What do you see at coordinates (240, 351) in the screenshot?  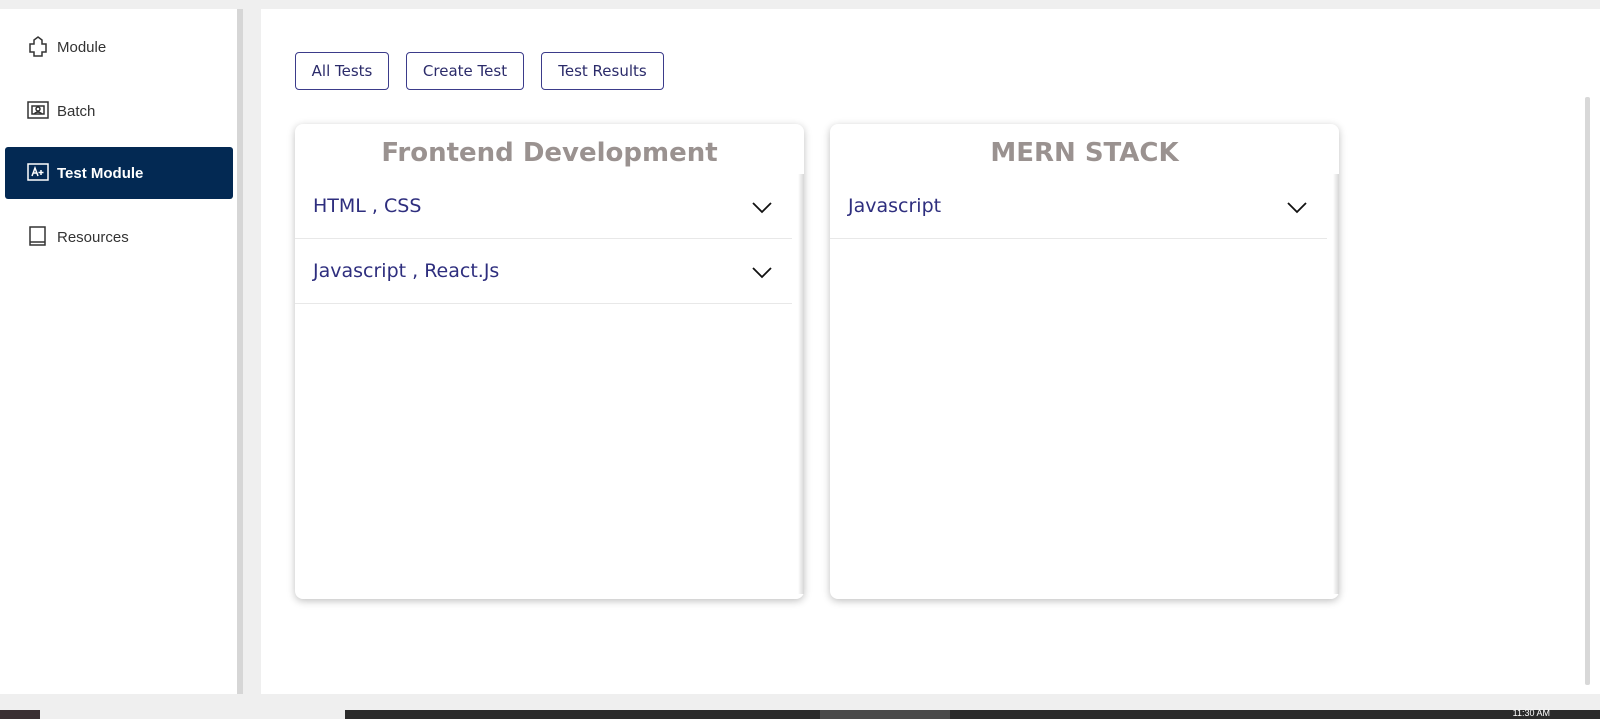 I see `sidebar-scrollbar` at bounding box center [240, 351].